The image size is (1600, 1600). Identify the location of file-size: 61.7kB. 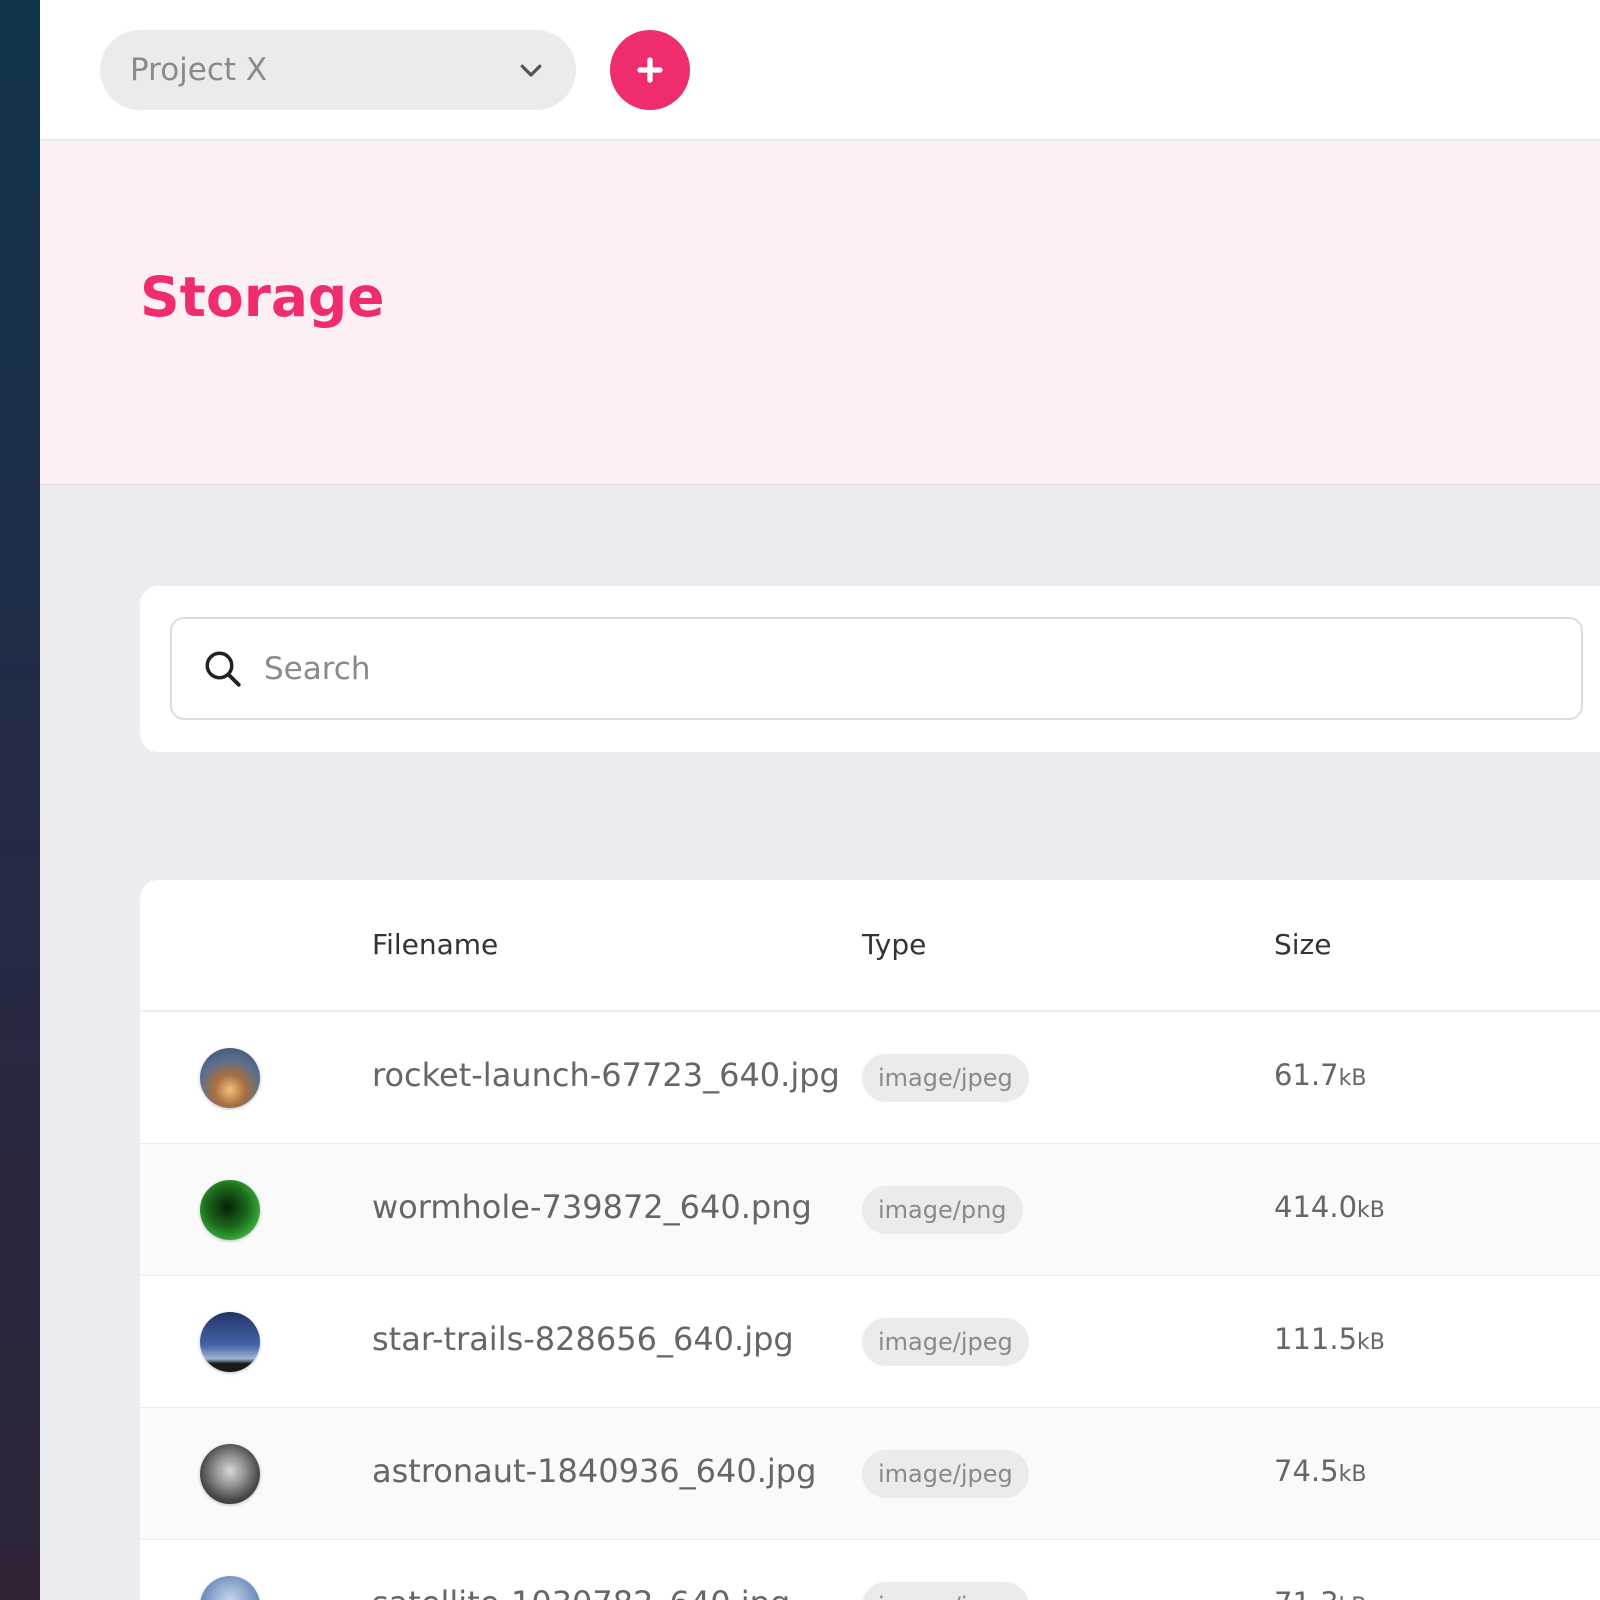
(1320, 1075).